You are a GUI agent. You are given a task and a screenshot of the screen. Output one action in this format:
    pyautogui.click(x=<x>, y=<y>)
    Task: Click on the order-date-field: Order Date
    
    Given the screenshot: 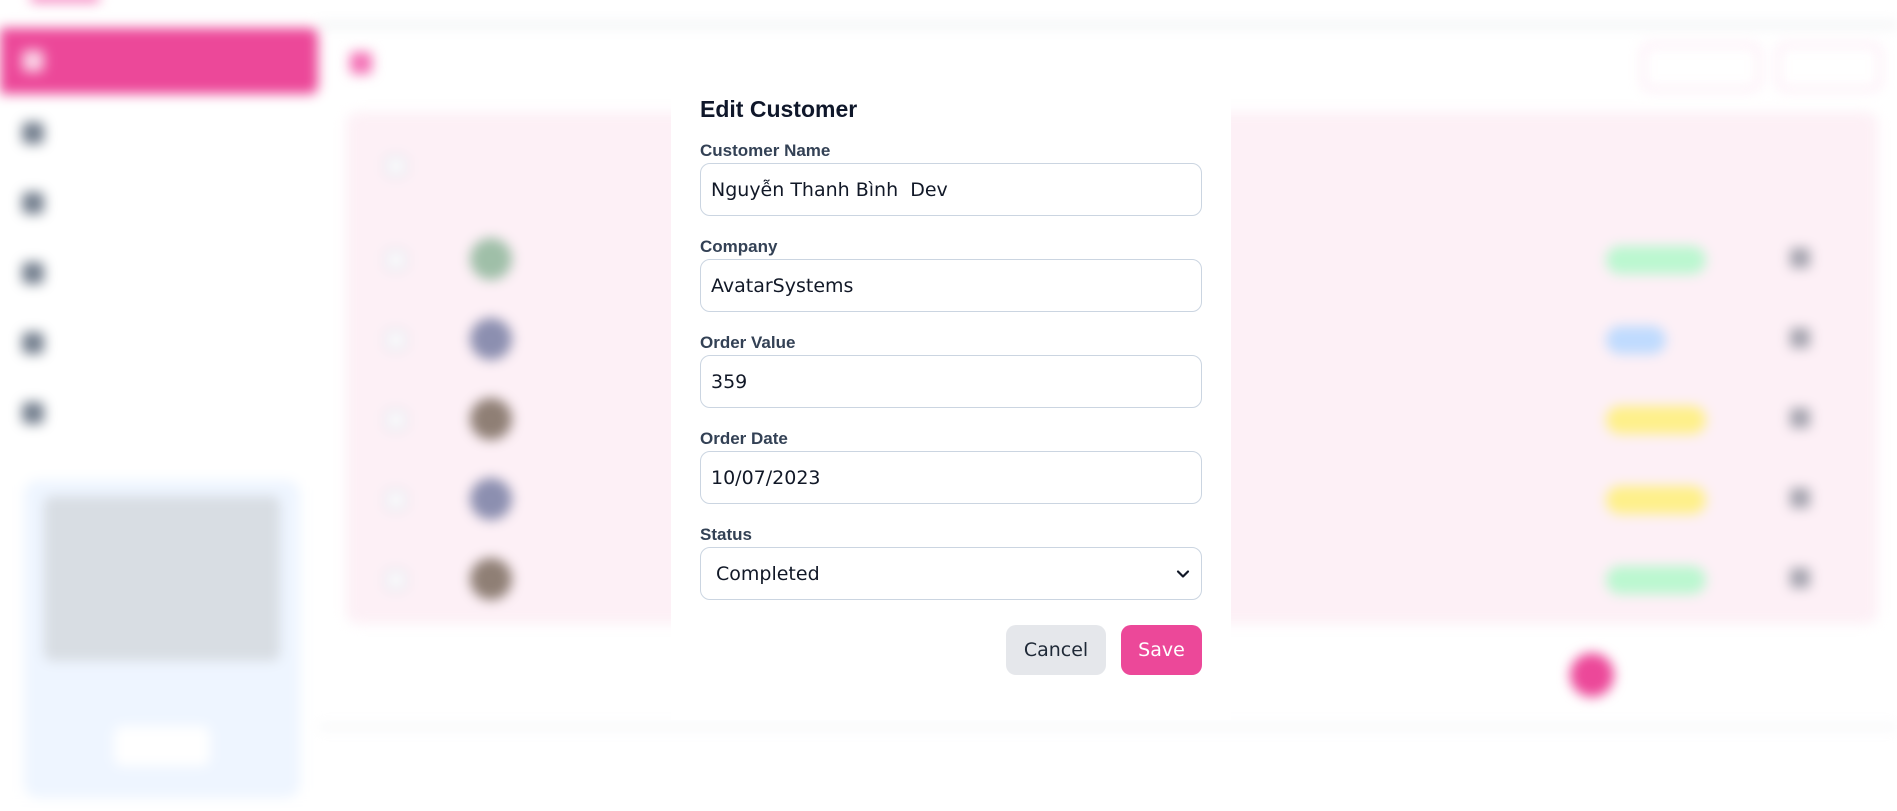 What is the action you would take?
    pyautogui.click(x=951, y=466)
    